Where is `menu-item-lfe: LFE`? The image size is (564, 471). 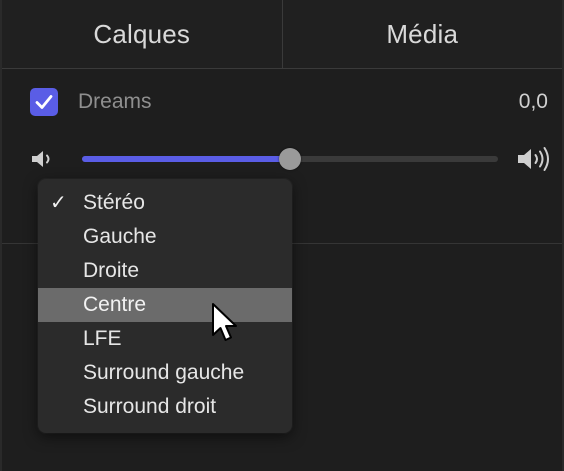 menu-item-lfe: LFE is located at coordinates (165, 339).